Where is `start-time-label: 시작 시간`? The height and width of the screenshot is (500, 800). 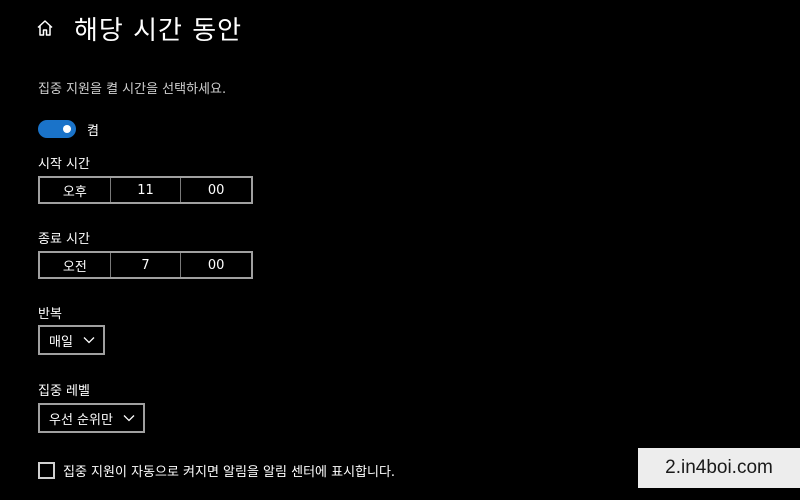 start-time-label: 시작 시간 is located at coordinates (64, 164).